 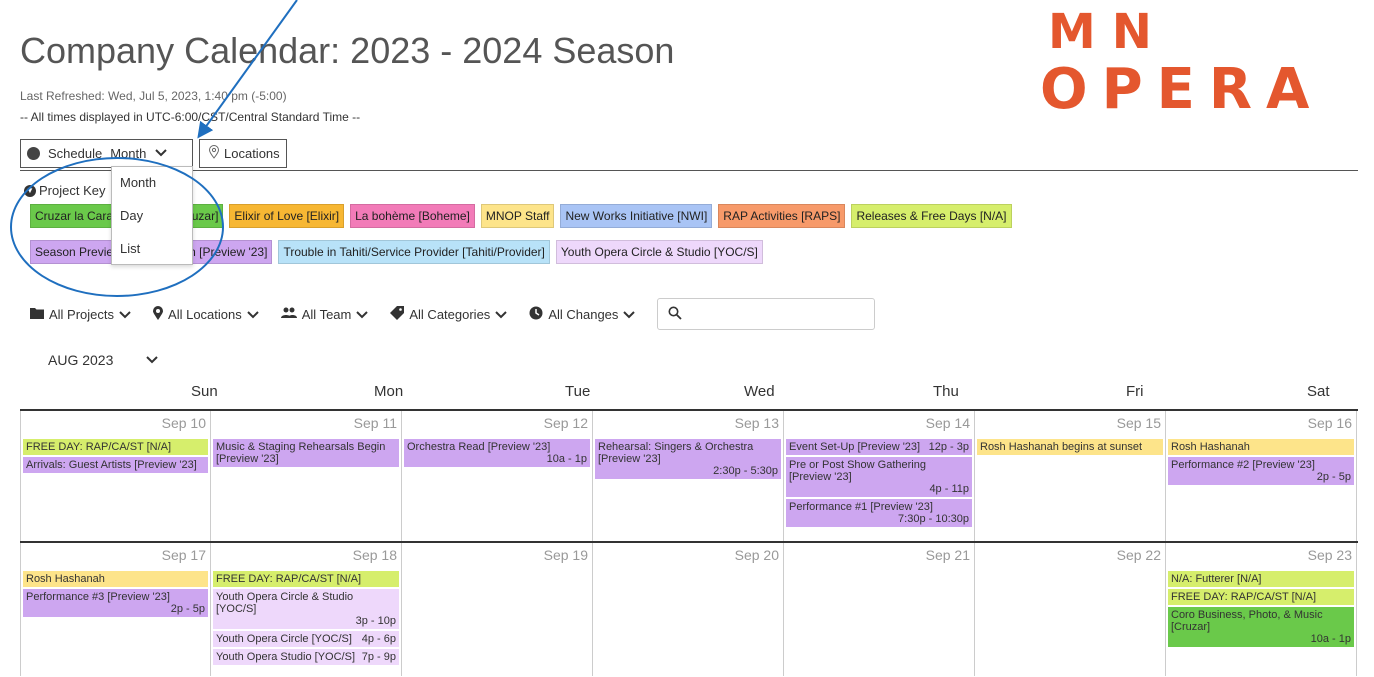 I want to click on weekday-tue: Tue, so click(x=578, y=391).